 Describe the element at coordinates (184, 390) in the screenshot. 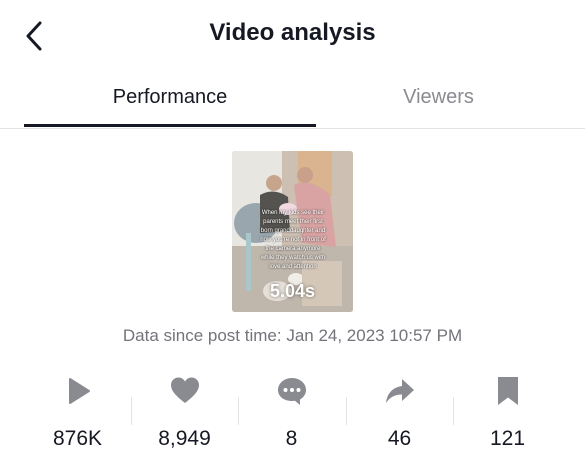

I see `heart-icon` at that location.